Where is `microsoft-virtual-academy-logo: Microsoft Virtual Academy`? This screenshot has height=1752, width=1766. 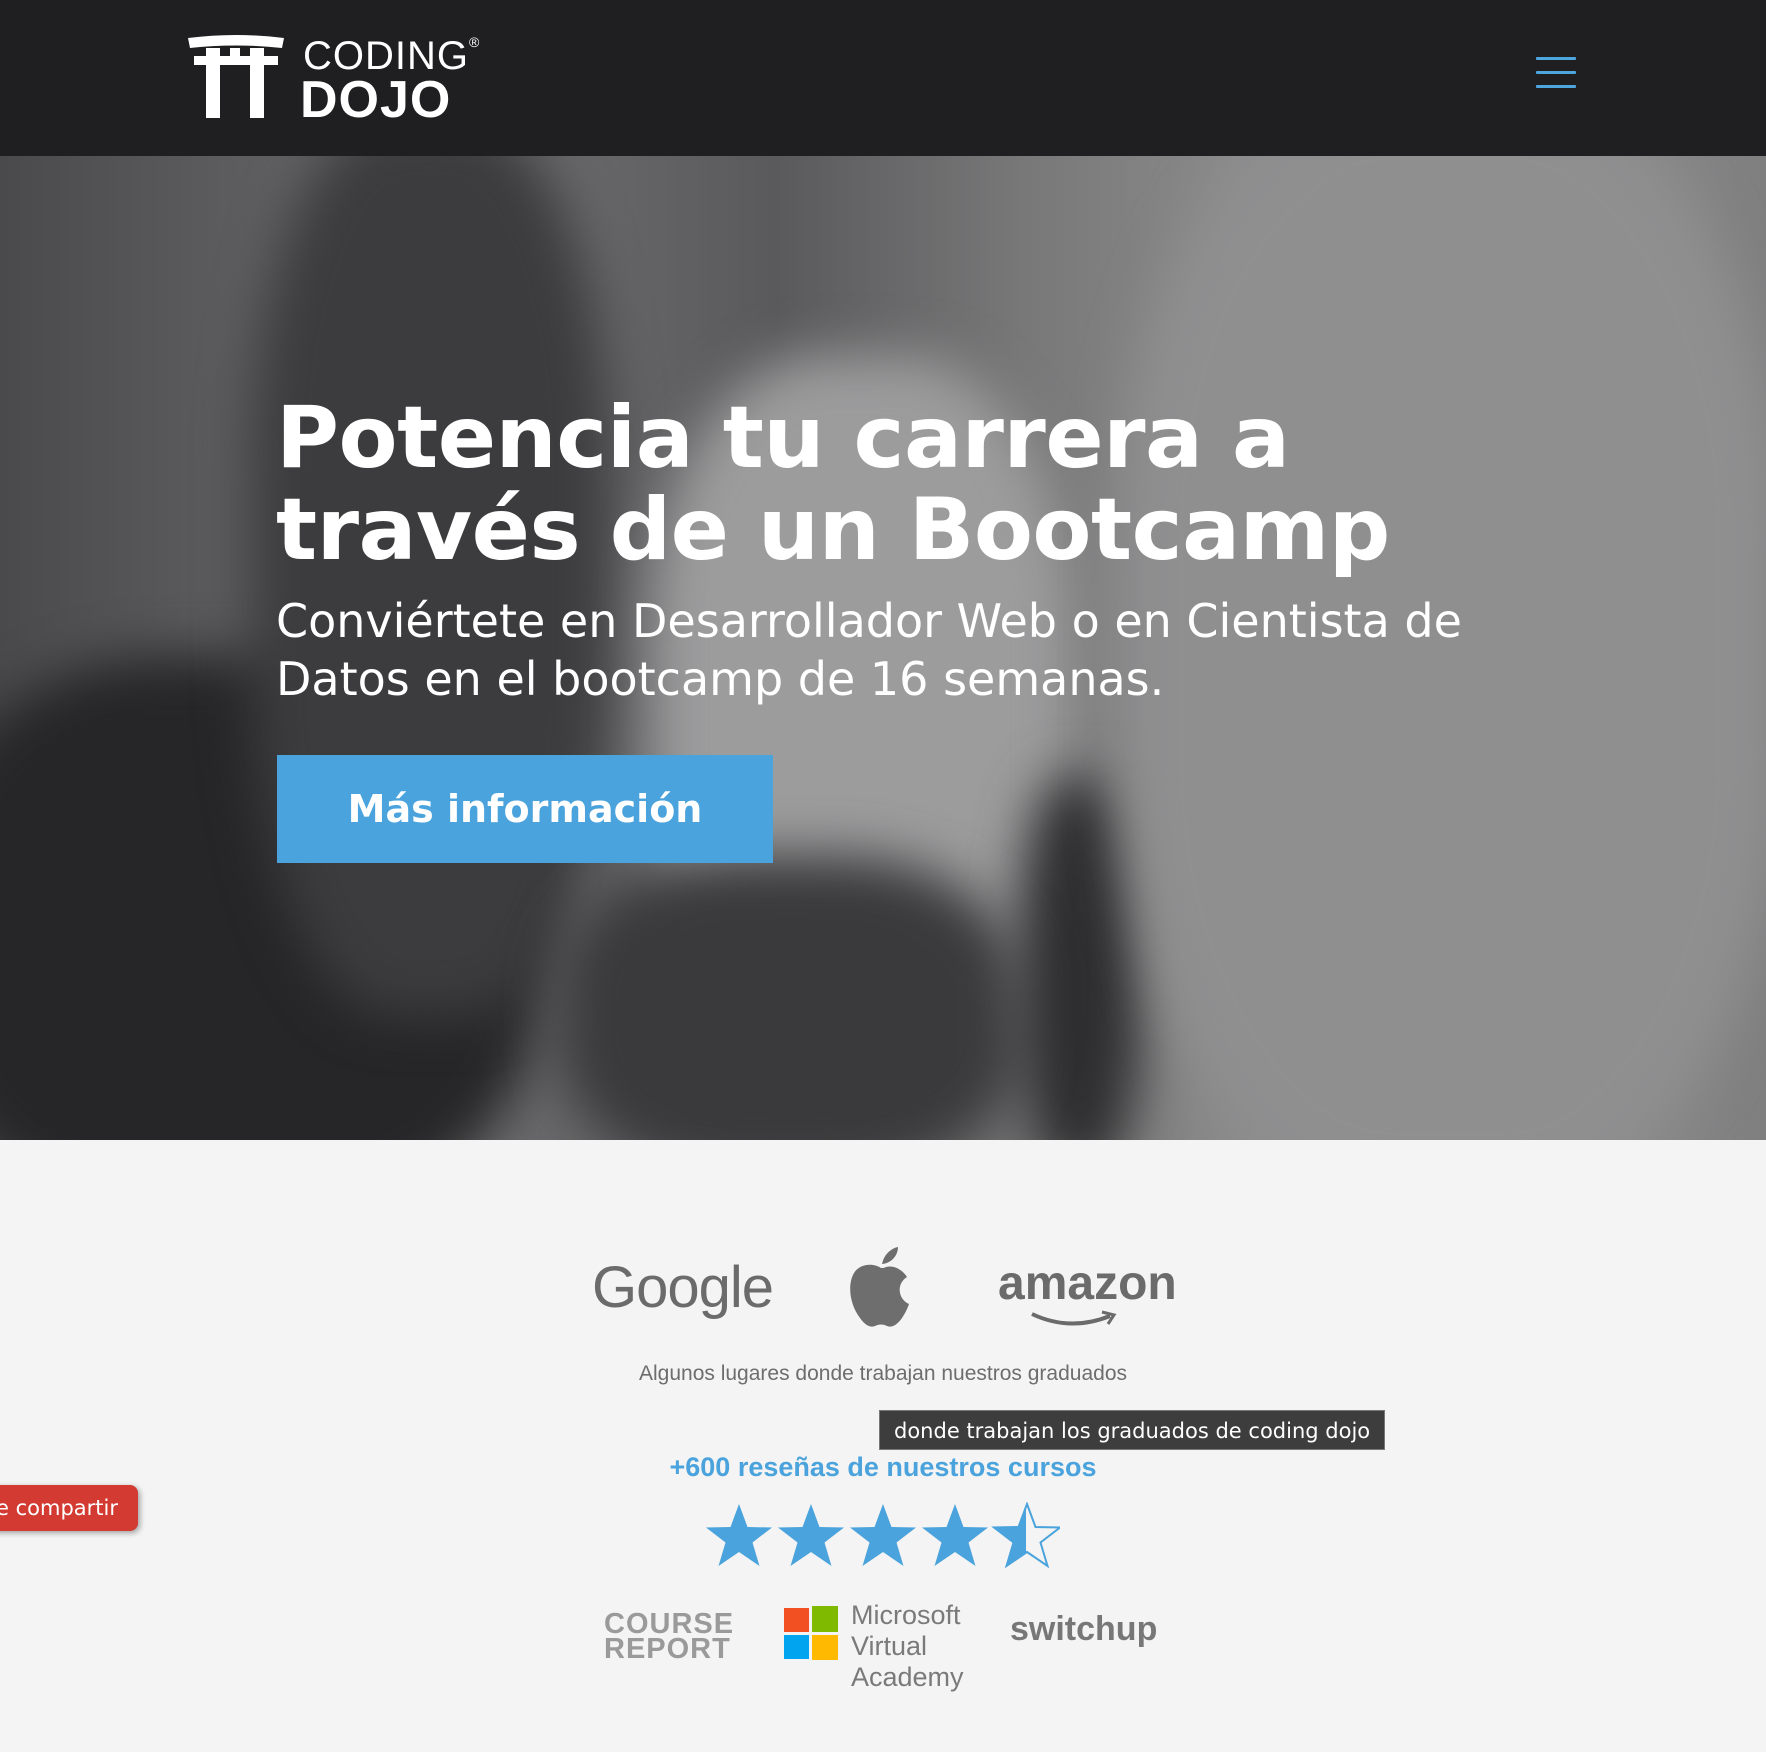
microsoft-virtual-academy-logo: Microsoft Virtual Academy is located at coordinates (907, 1646).